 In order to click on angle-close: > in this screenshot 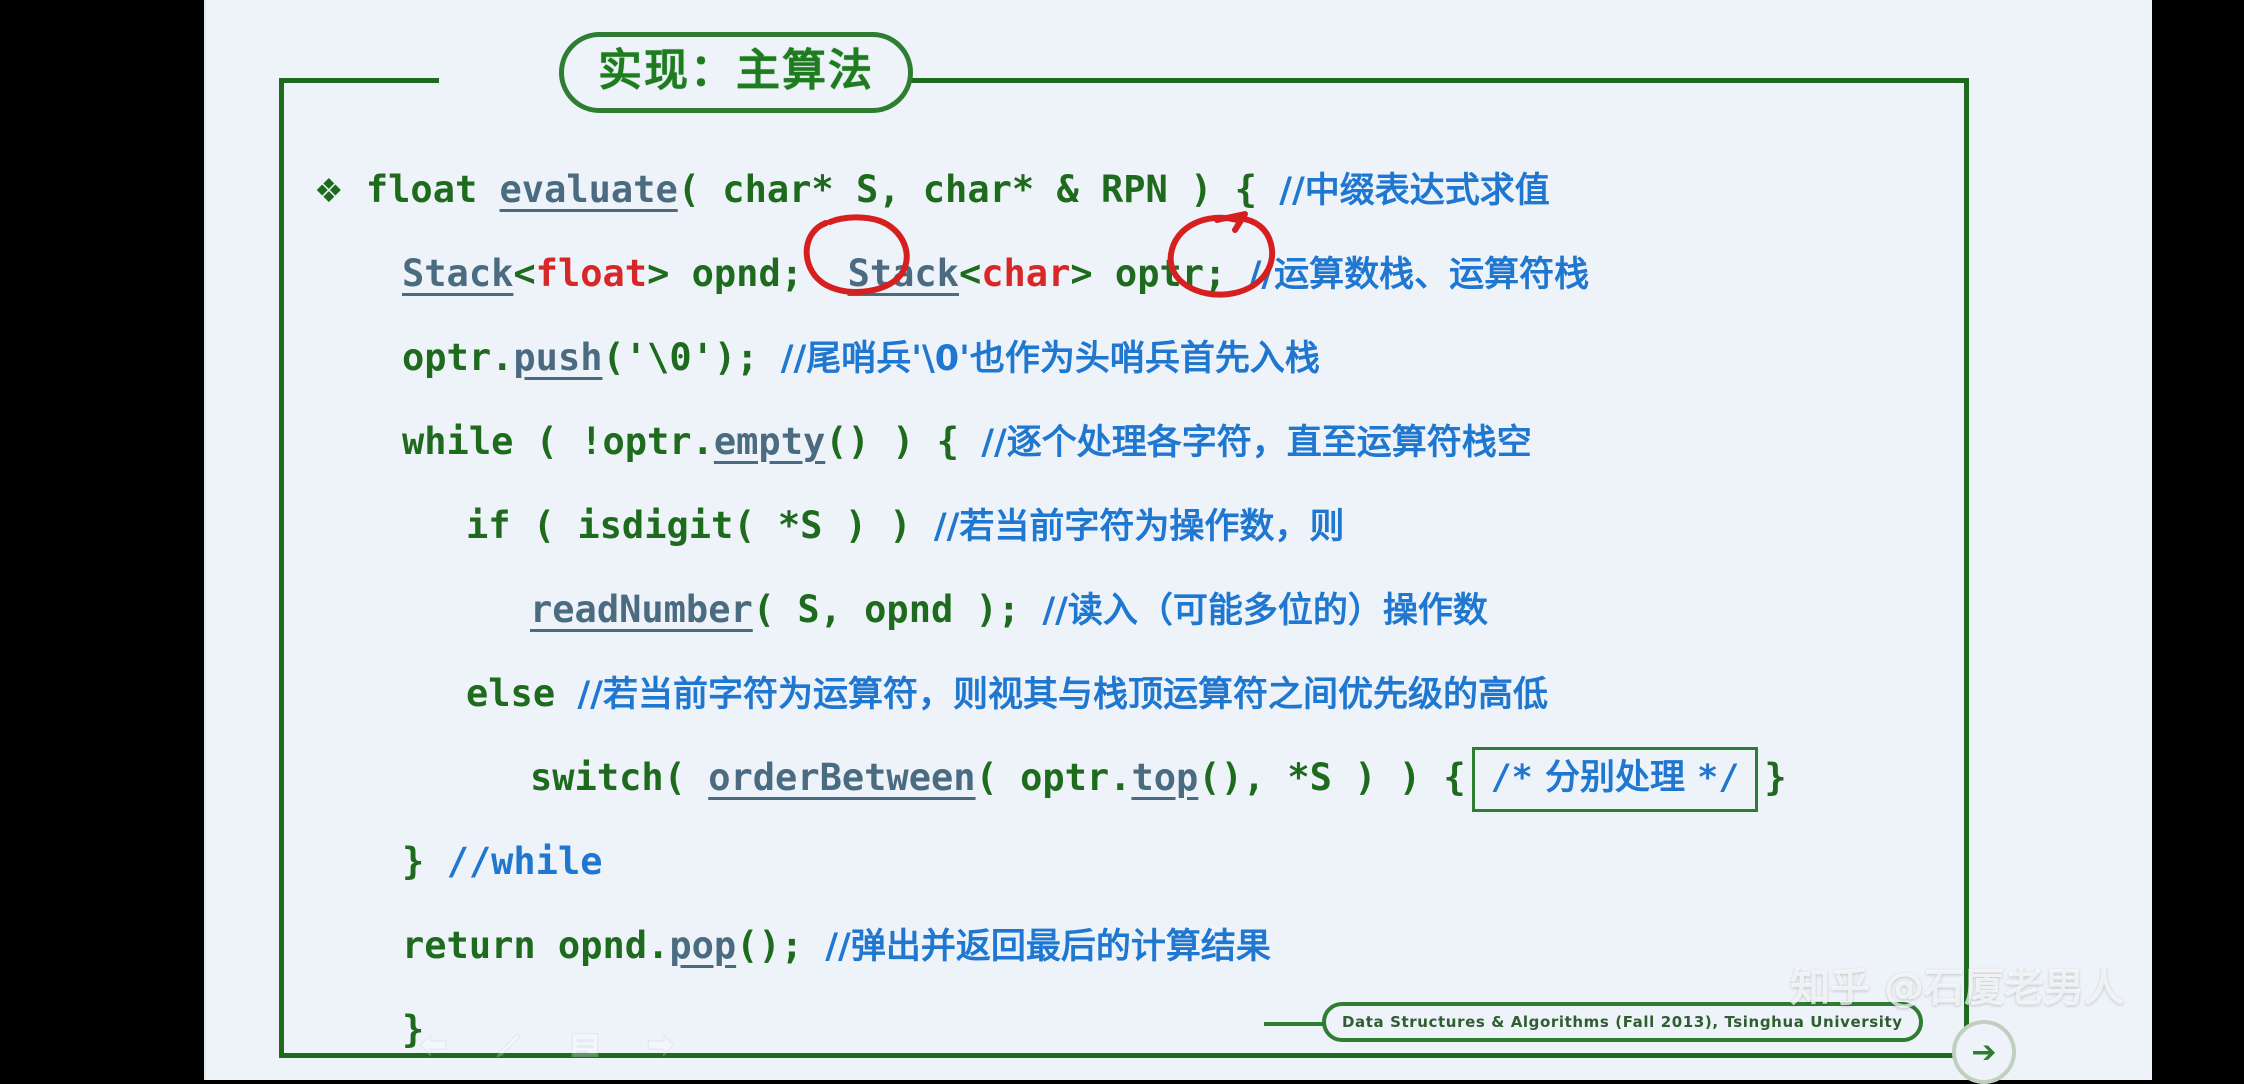, I will do `click(669, 273)`.